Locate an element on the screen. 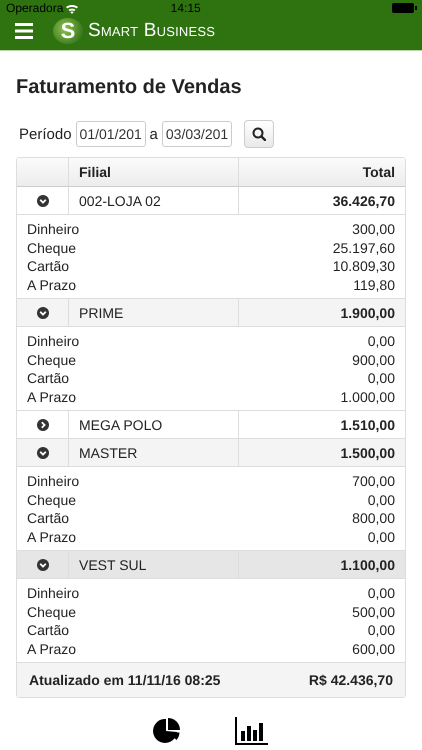  menu-icon is located at coordinates (24, 31).